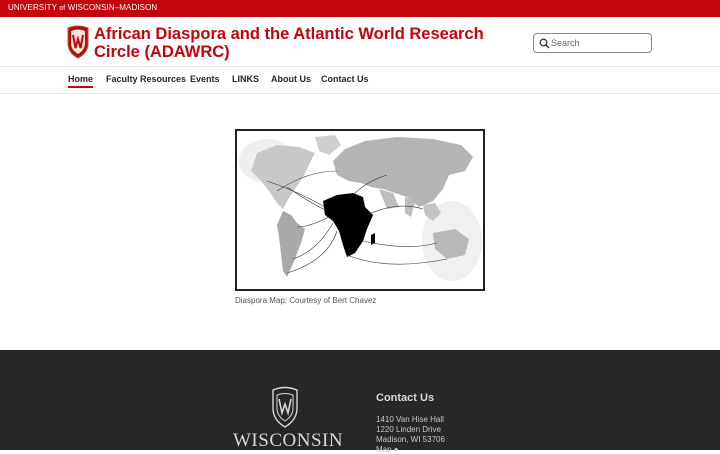  What do you see at coordinates (410, 439) in the screenshot?
I see `footer-address-line-3: Madison, WI 53706` at bounding box center [410, 439].